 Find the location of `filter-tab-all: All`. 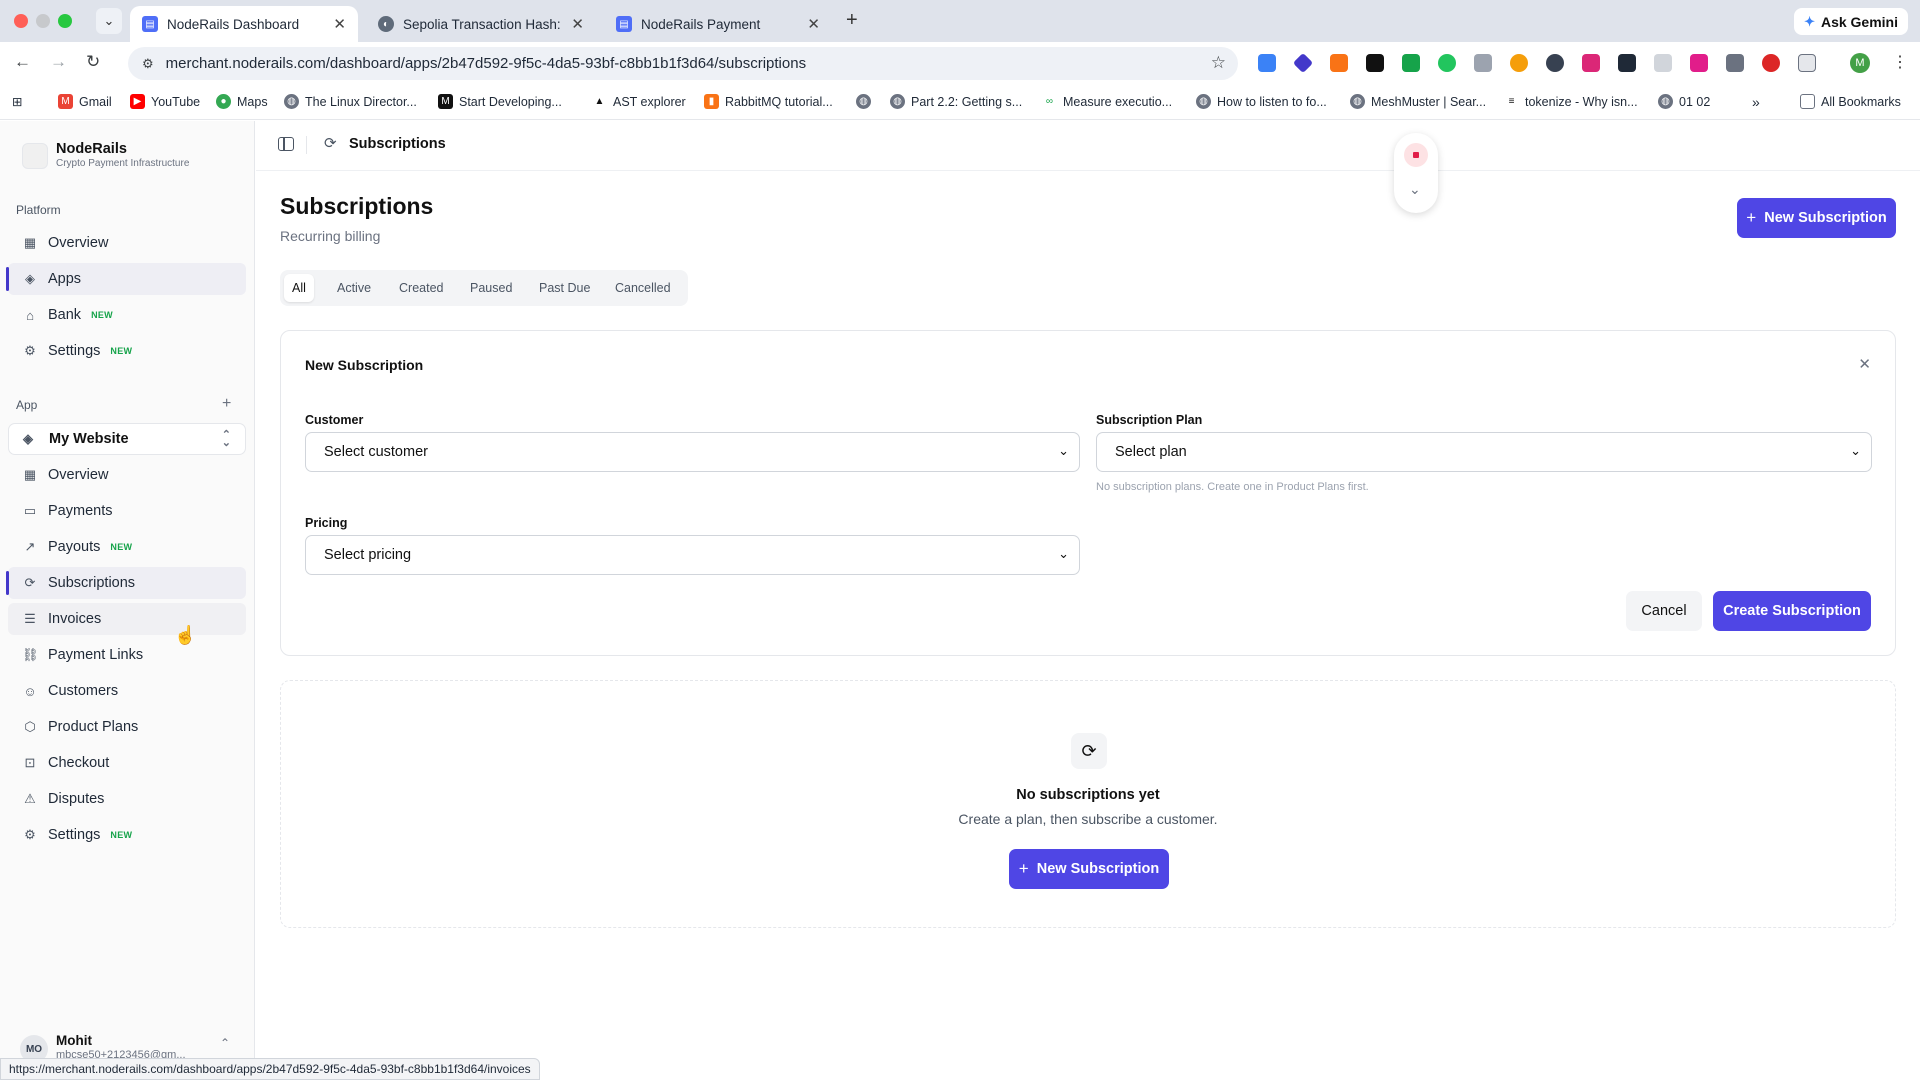

filter-tab-all: All is located at coordinates (299, 288).